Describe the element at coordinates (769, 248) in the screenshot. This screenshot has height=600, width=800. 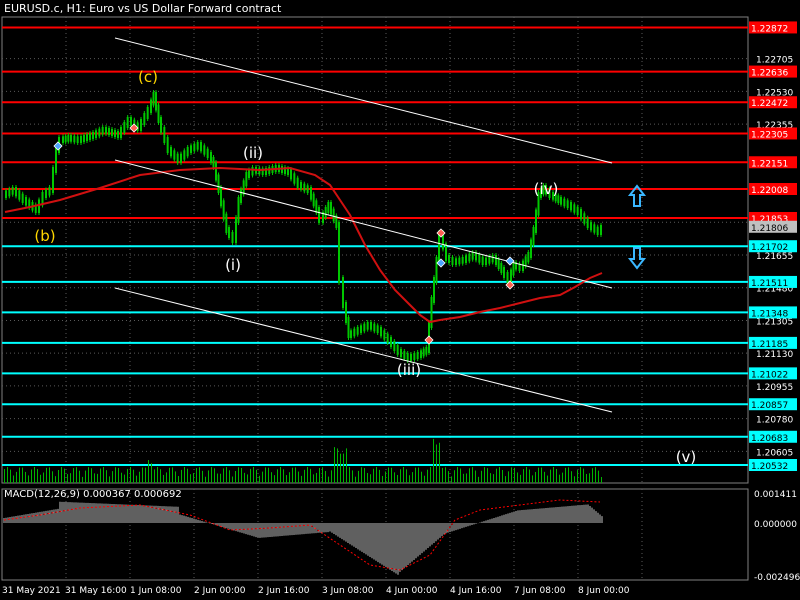
I see `level-tag-1.21702: 1.21702` at that location.